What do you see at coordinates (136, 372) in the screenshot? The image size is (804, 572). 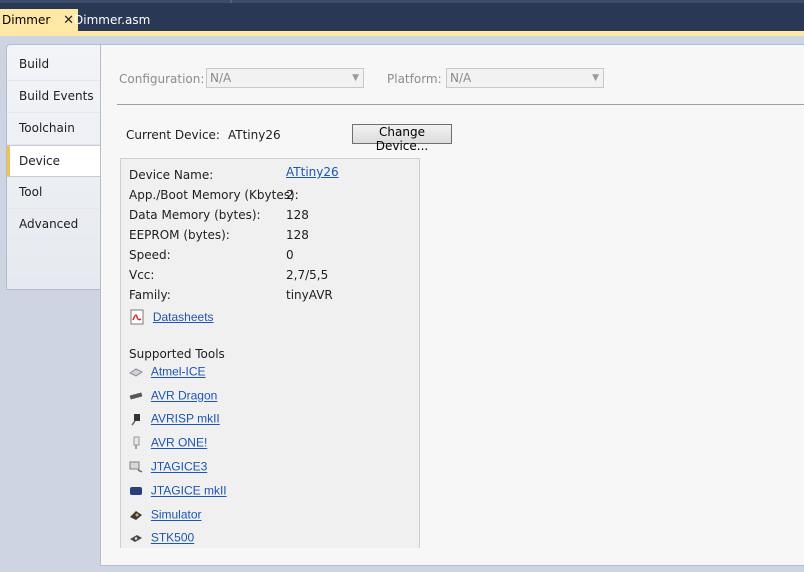 I see `atmel-ice-icon` at bounding box center [136, 372].